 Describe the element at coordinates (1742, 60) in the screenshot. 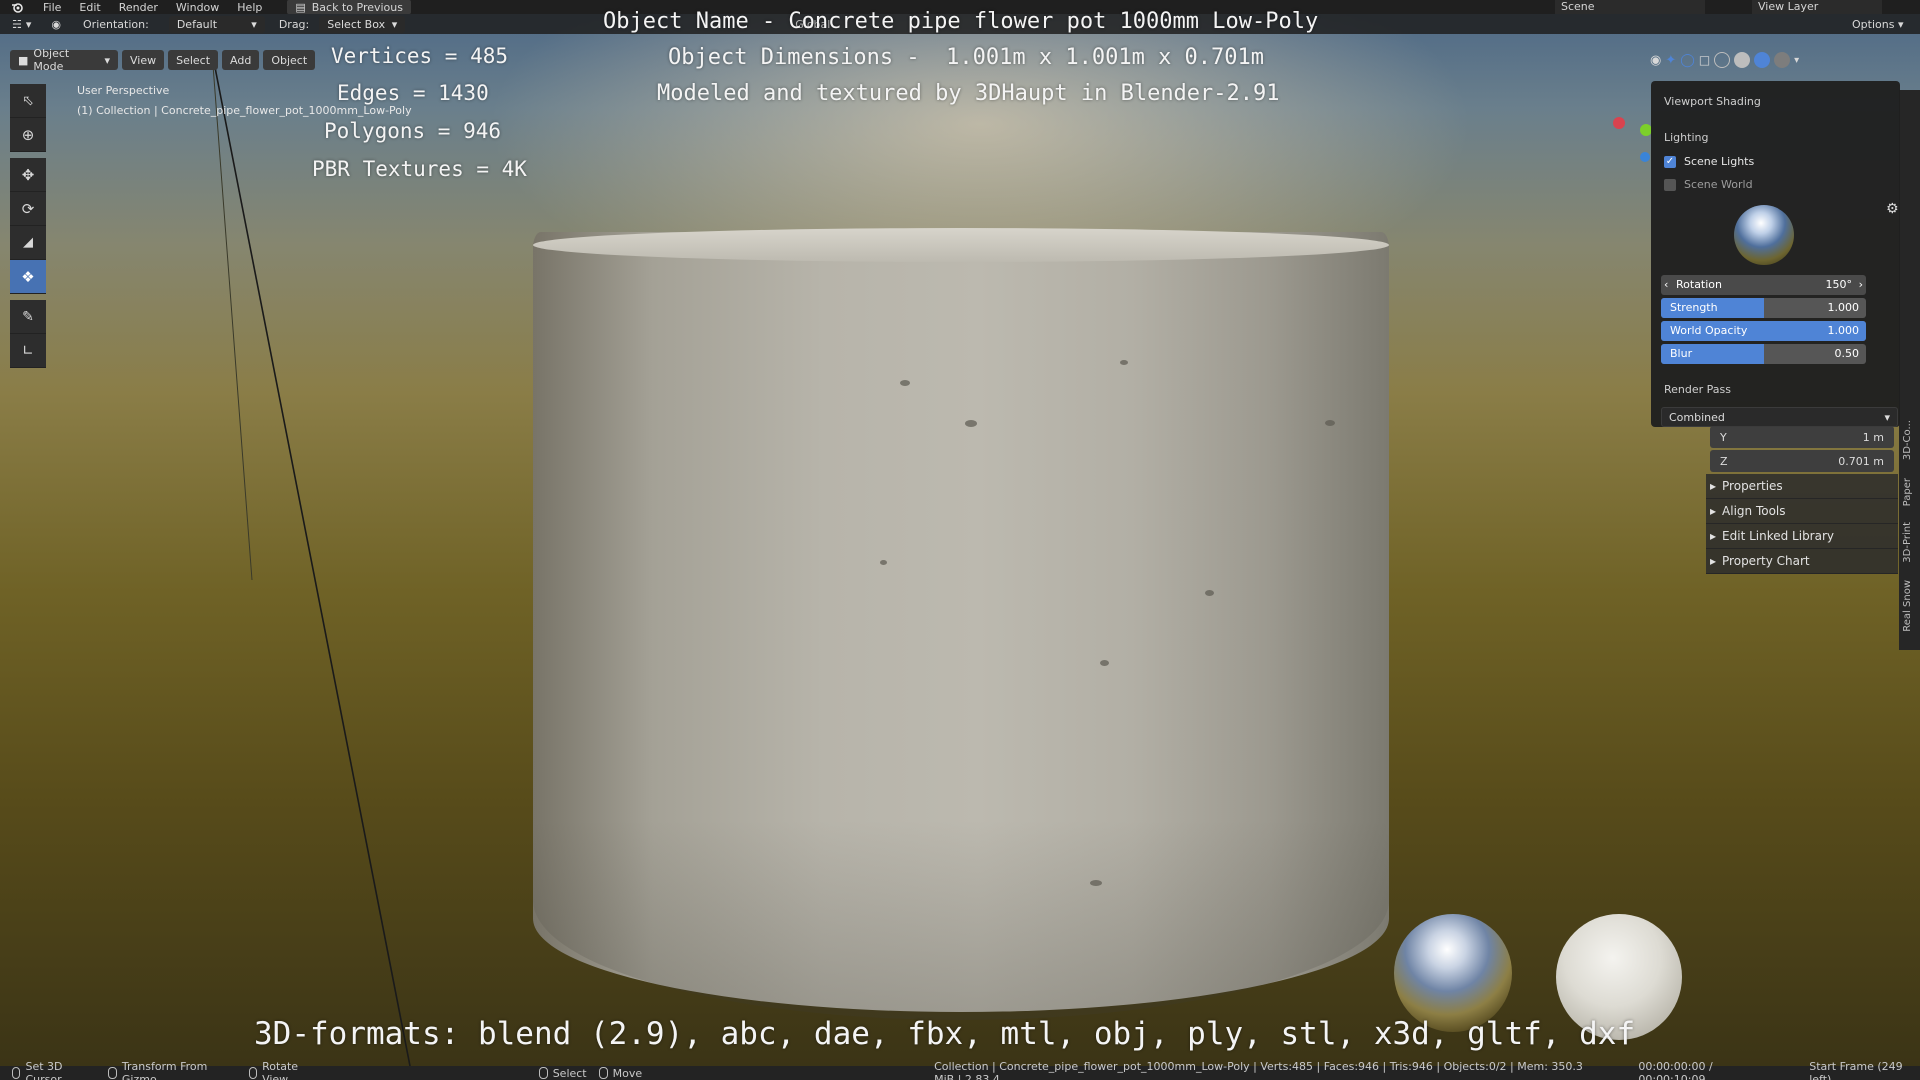

I see `solid-shading-icon` at that location.